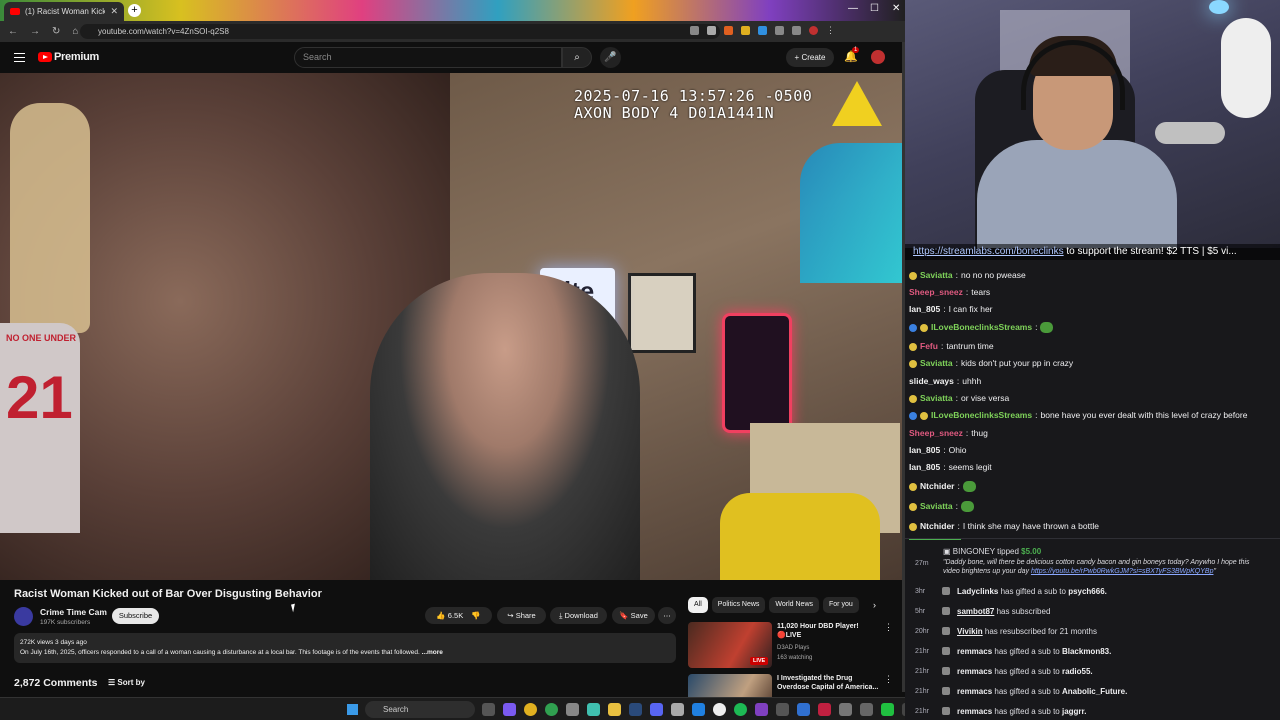 Image resolution: width=1280 pixels, height=720 pixels. I want to click on create-button: + Create, so click(810, 57).